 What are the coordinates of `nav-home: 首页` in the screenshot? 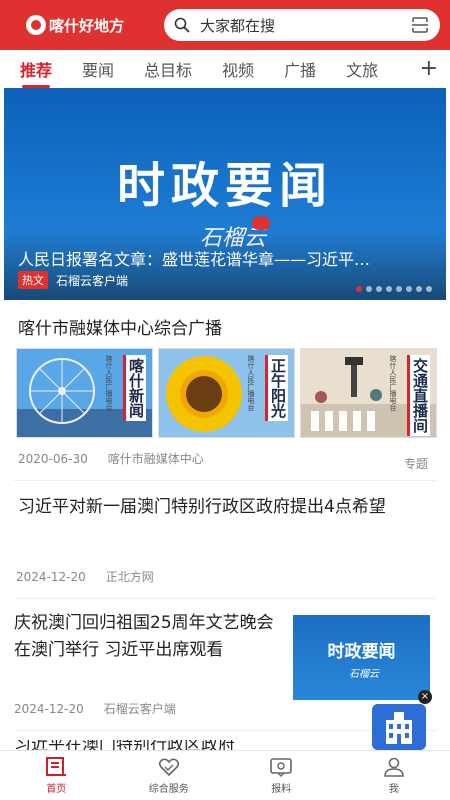 It's located at (56, 775).